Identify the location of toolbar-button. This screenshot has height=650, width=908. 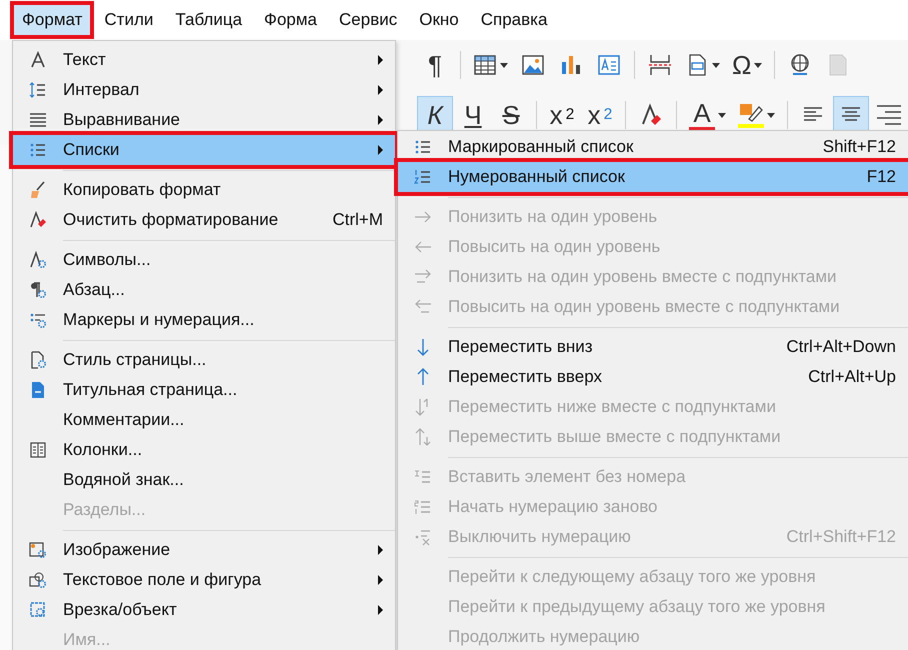
(851, 115).